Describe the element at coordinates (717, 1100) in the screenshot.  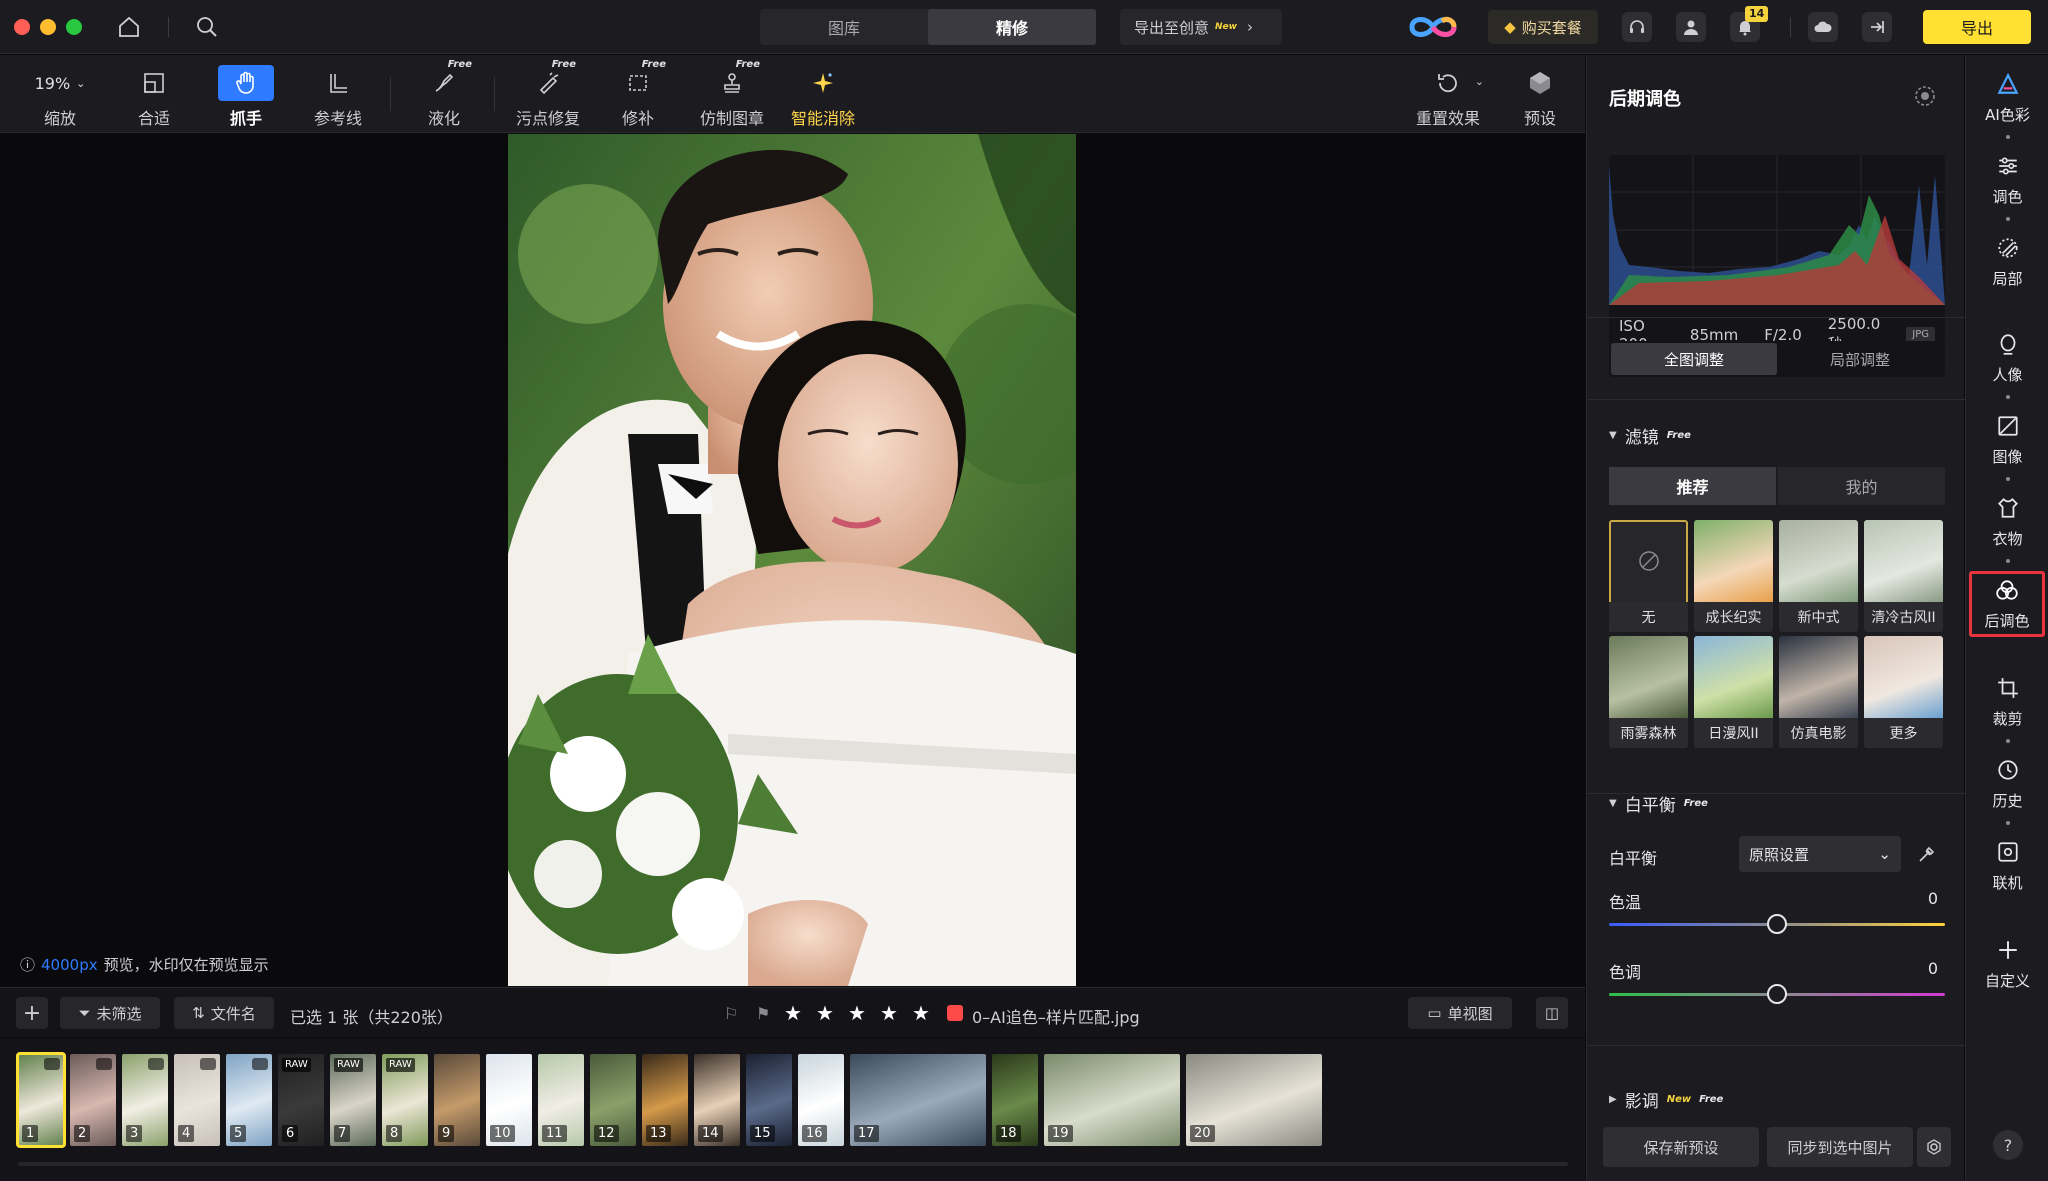
I see `thumbnail: 14` at that location.